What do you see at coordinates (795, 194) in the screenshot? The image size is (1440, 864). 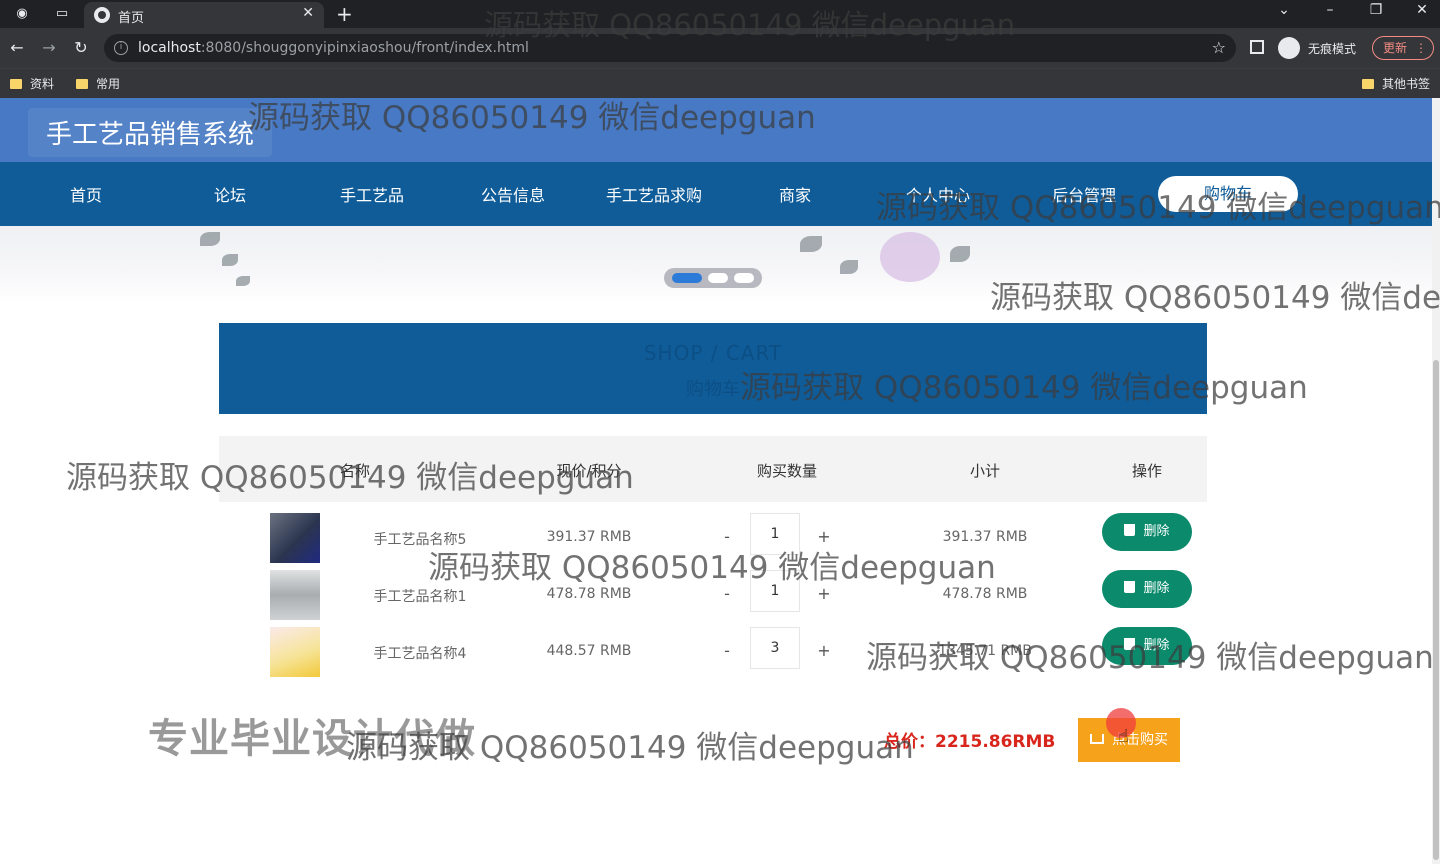 I see `nav-merchants: 商家` at bounding box center [795, 194].